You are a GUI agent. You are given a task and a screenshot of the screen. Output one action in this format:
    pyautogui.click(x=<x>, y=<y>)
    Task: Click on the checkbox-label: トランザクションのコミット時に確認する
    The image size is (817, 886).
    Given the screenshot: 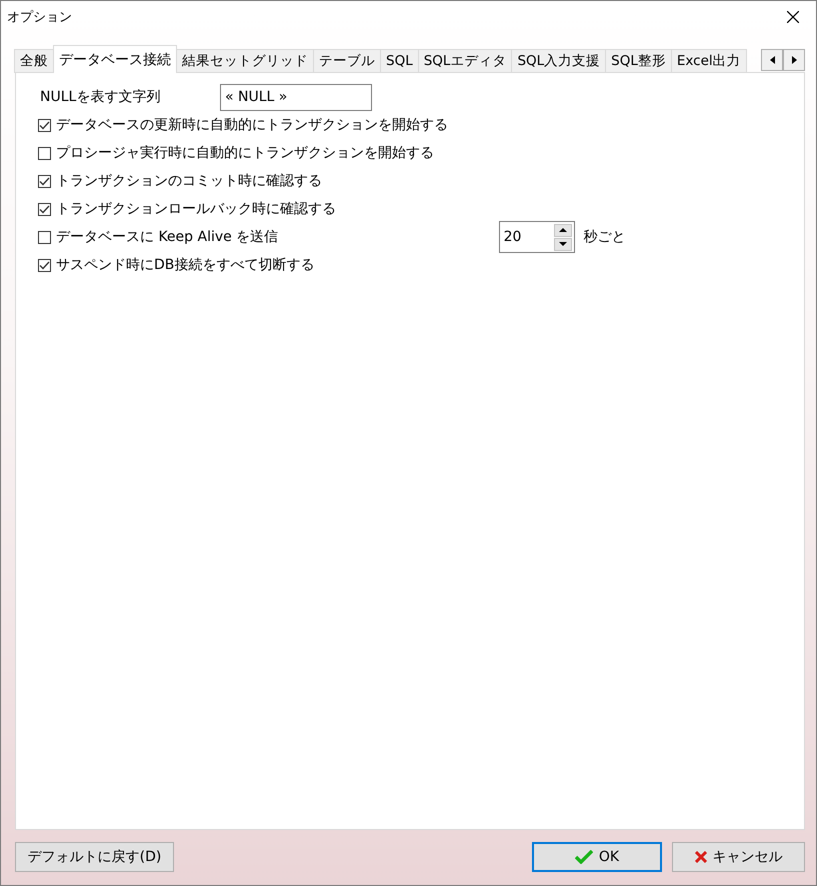 What is the action you would take?
    pyautogui.click(x=189, y=181)
    